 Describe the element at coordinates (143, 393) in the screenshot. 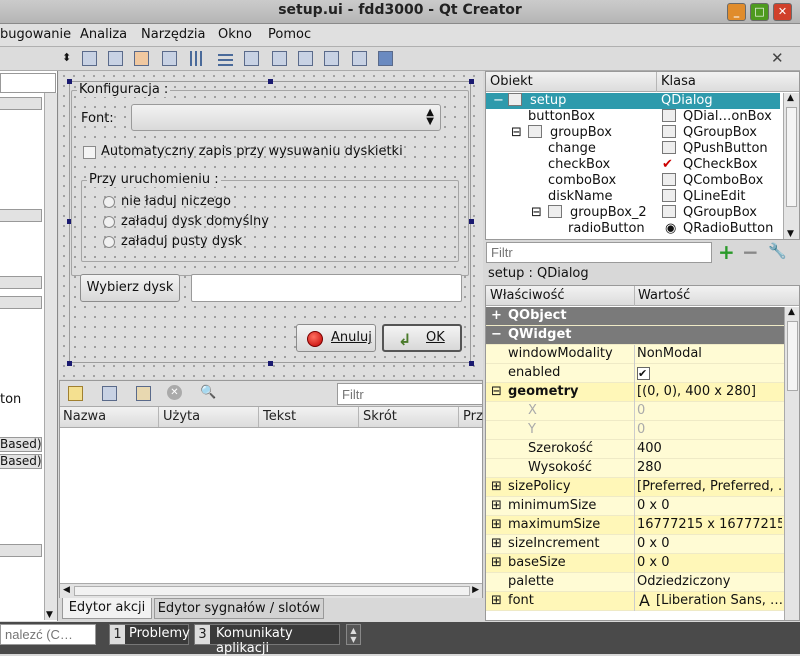

I see `paste-icon` at that location.